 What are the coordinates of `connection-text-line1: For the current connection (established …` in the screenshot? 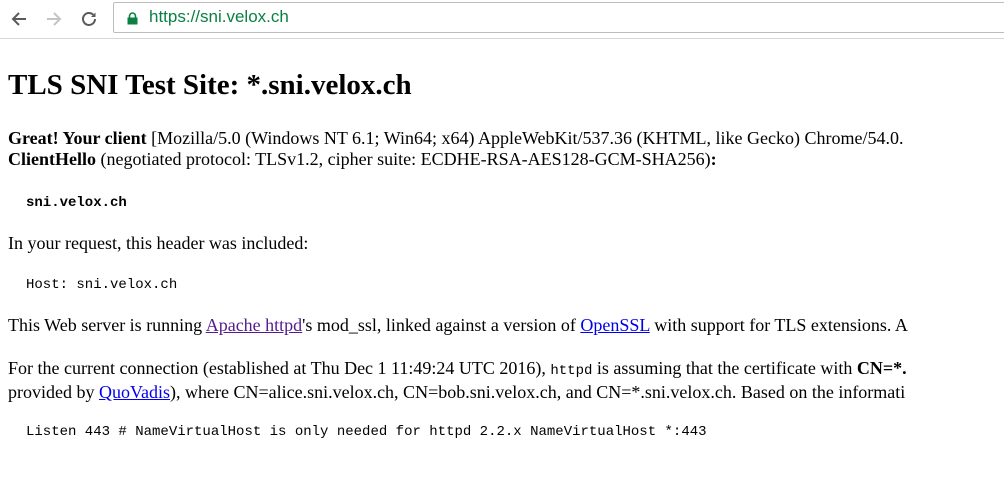 It's located at (279, 368).